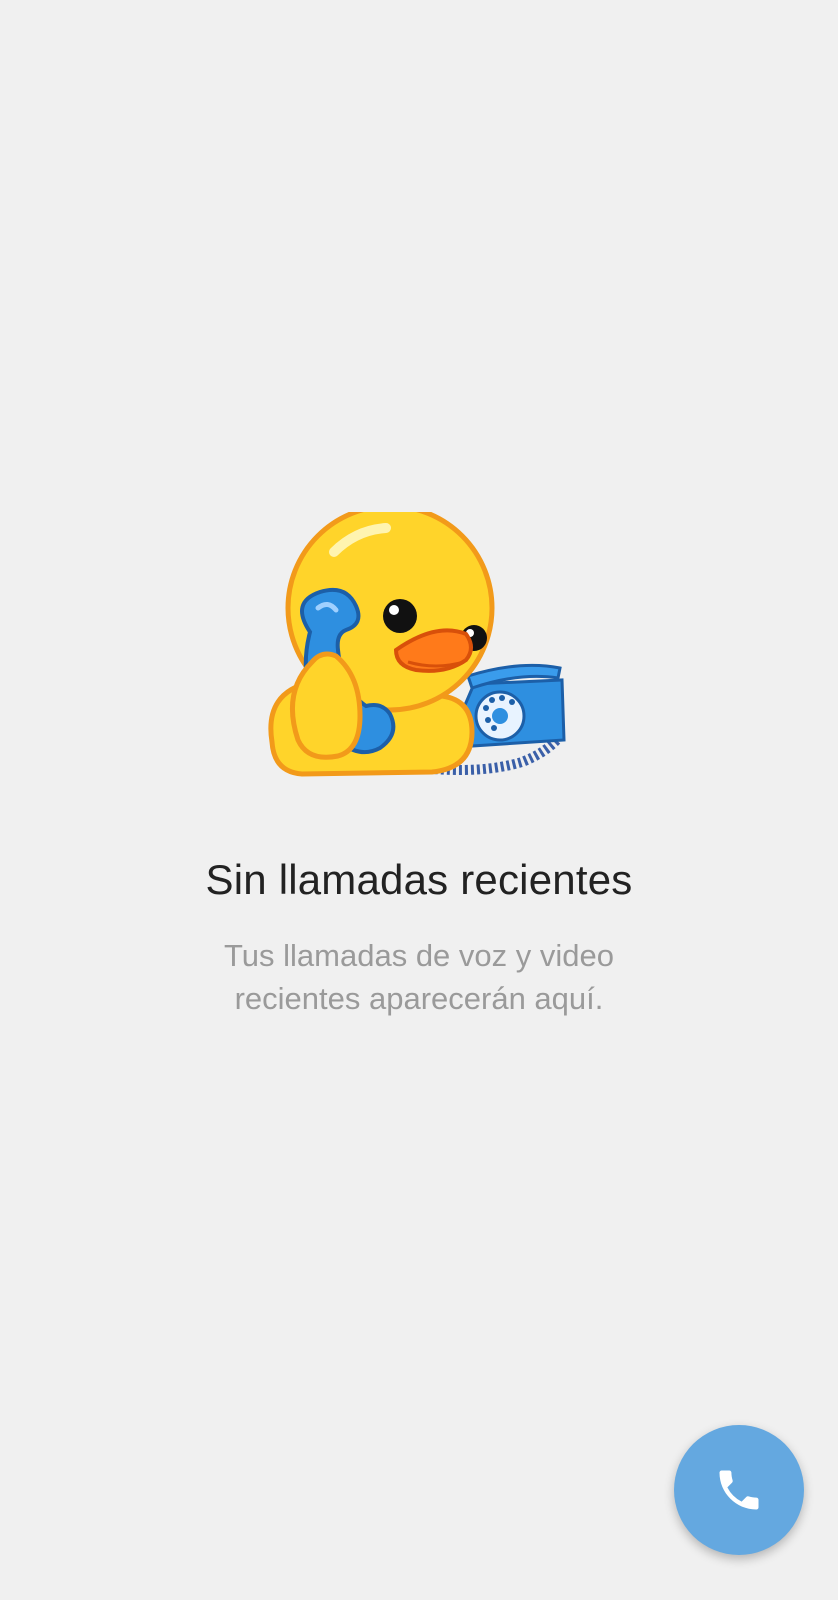  Describe the element at coordinates (419, 879) in the screenshot. I see `empty-state-title: Sin llamadas recientes` at that location.